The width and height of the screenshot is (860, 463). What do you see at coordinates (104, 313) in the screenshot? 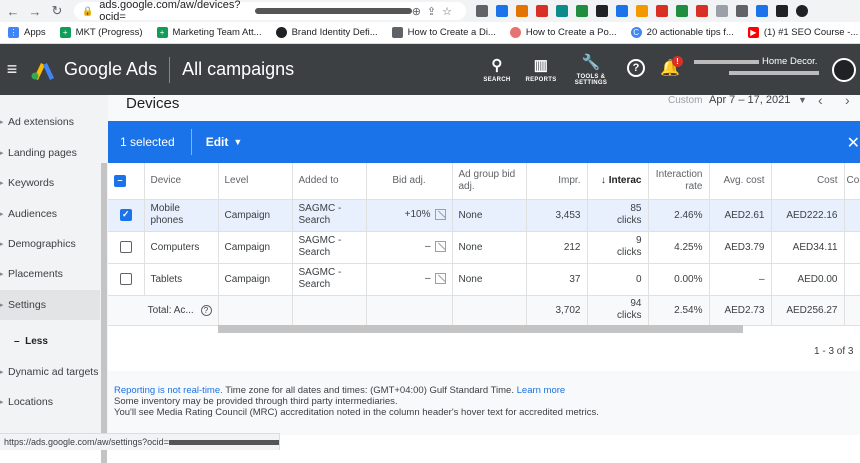
I see `sidebar-scrollbar` at bounding box center [104, 313].